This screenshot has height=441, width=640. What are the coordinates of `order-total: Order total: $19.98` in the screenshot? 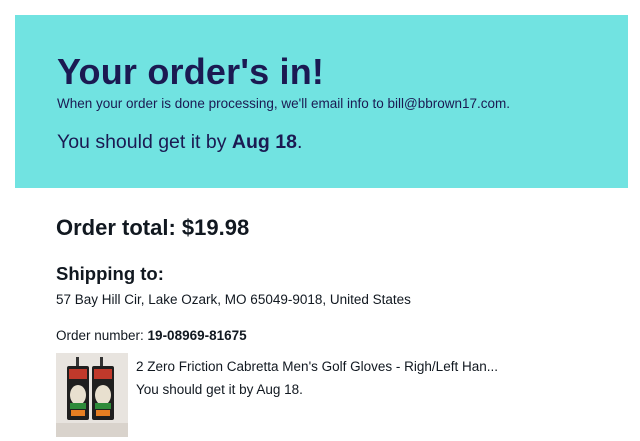 It's located at (152, 228).